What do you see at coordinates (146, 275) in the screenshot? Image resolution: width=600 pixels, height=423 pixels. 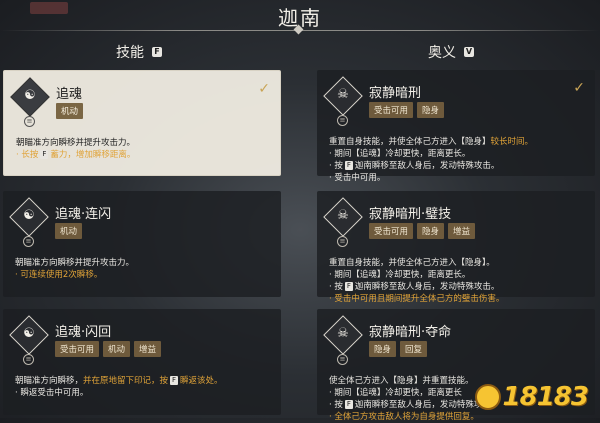 I see `description-line: · 可连续使用2次瞬移。` at bounding box center [146, 275].